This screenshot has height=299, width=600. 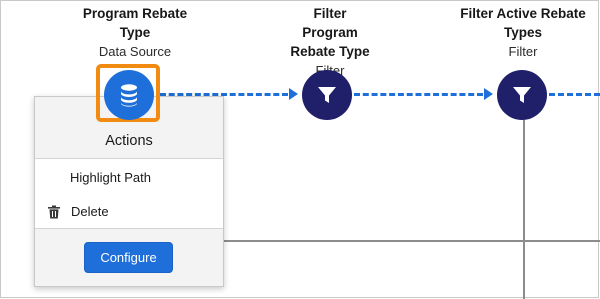 I want to click on node-title: Filter Active Rebate Types, so click(x=523, y=23).